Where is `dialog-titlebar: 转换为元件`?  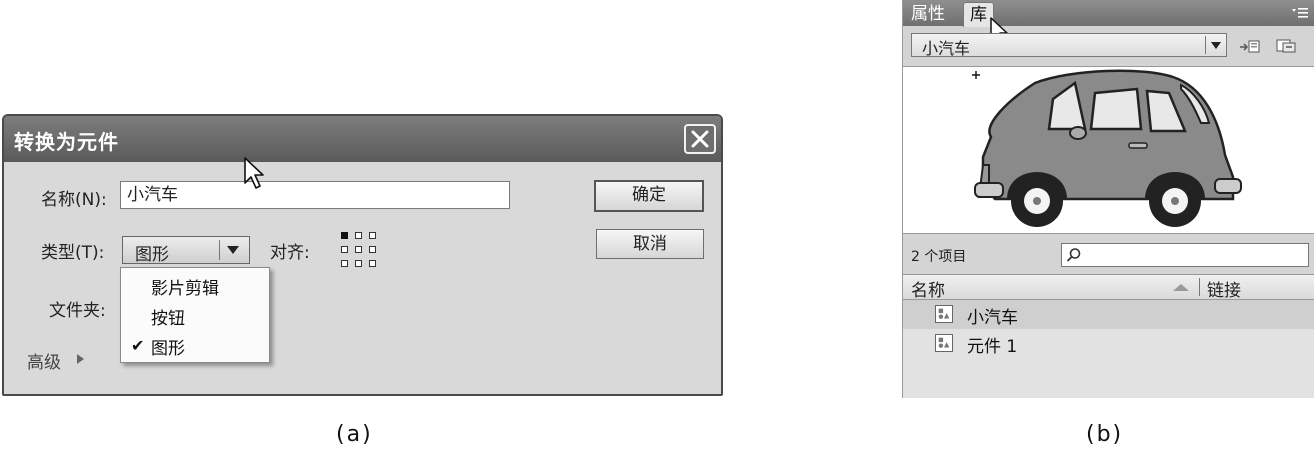
dialog-titlebar: 转换为元件 is located at coordinates (362, 139).